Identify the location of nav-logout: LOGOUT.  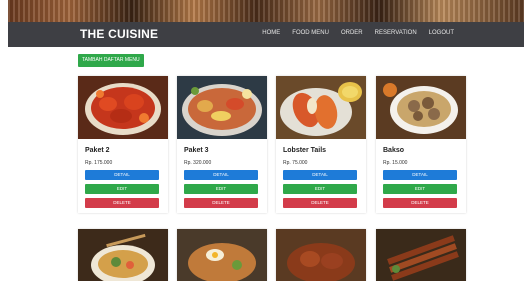
(441, 33).